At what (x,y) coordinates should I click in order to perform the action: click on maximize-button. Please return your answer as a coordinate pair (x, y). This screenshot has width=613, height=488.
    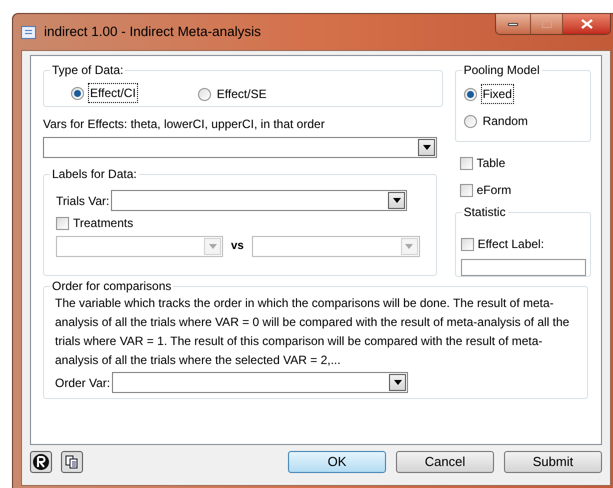
    Looking at the image, I should click on (546, 24).